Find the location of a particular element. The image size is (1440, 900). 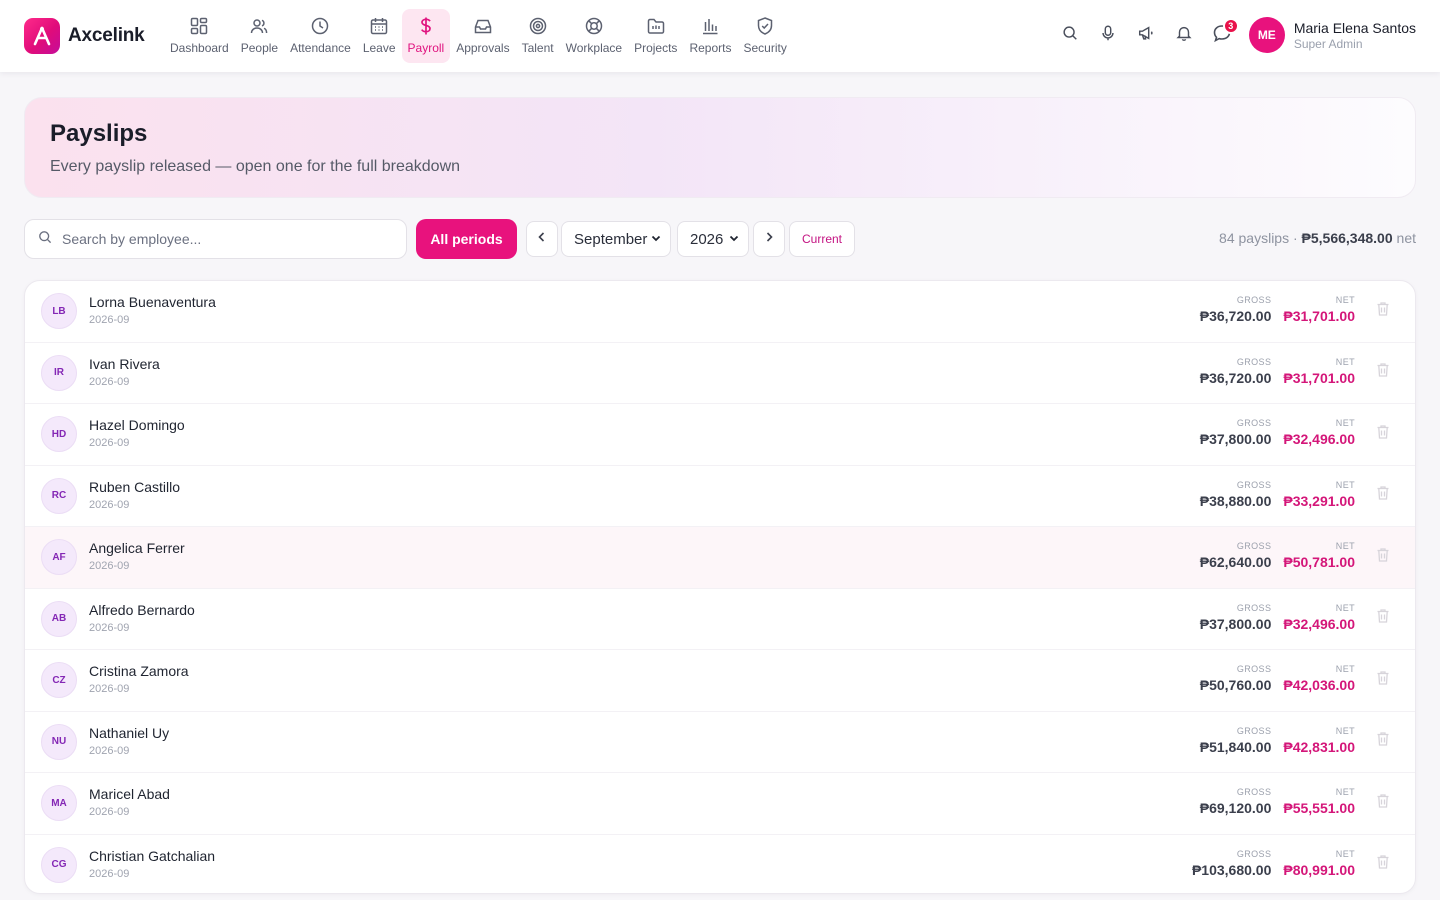

announcements-button is located at coordinates (1146, 35).